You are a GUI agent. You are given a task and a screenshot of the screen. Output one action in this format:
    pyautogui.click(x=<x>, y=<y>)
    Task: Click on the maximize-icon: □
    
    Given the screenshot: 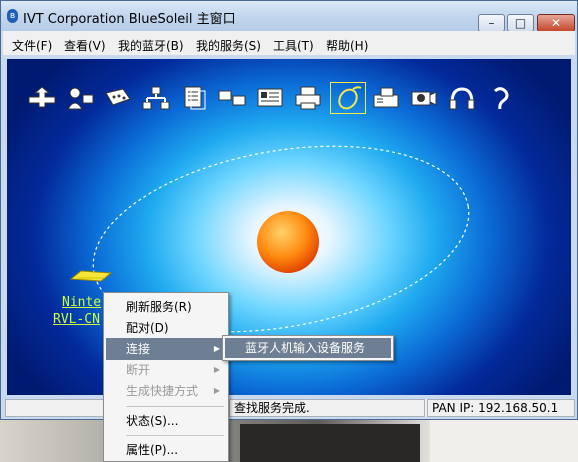 What is the action you would take?
    pyautogui.click(x=520, y=23)
    